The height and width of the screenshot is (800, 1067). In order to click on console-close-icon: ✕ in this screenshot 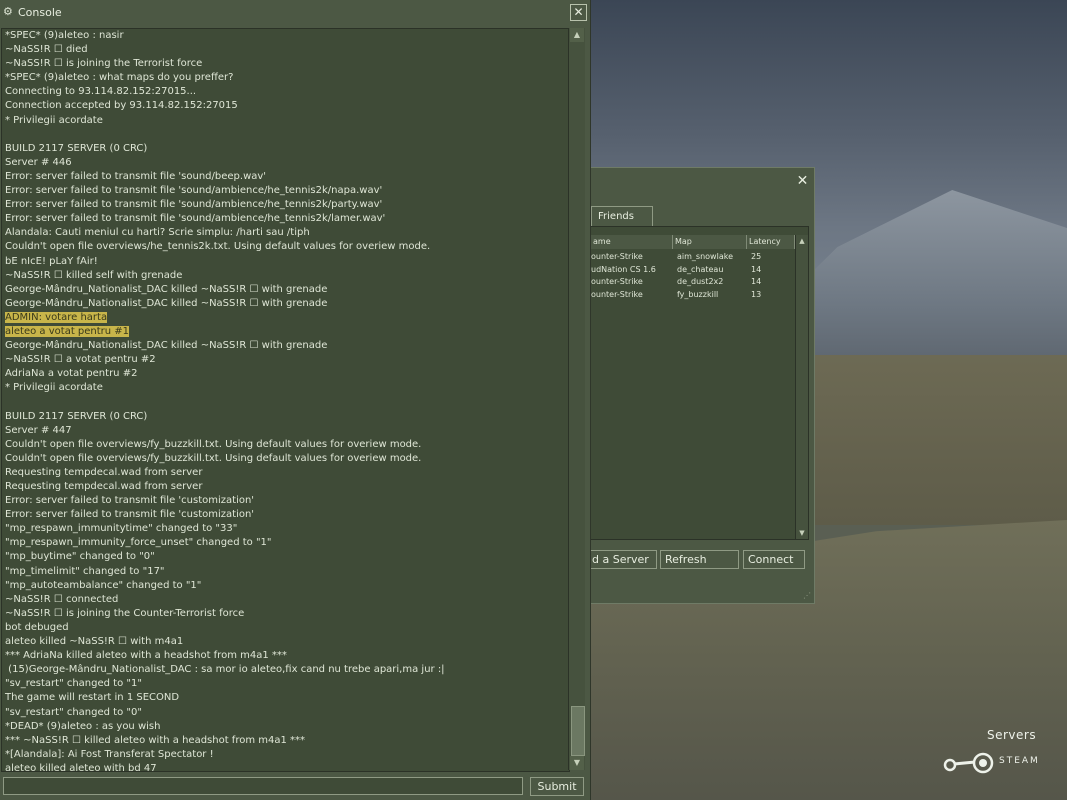, I will do `click(578, 12)`.